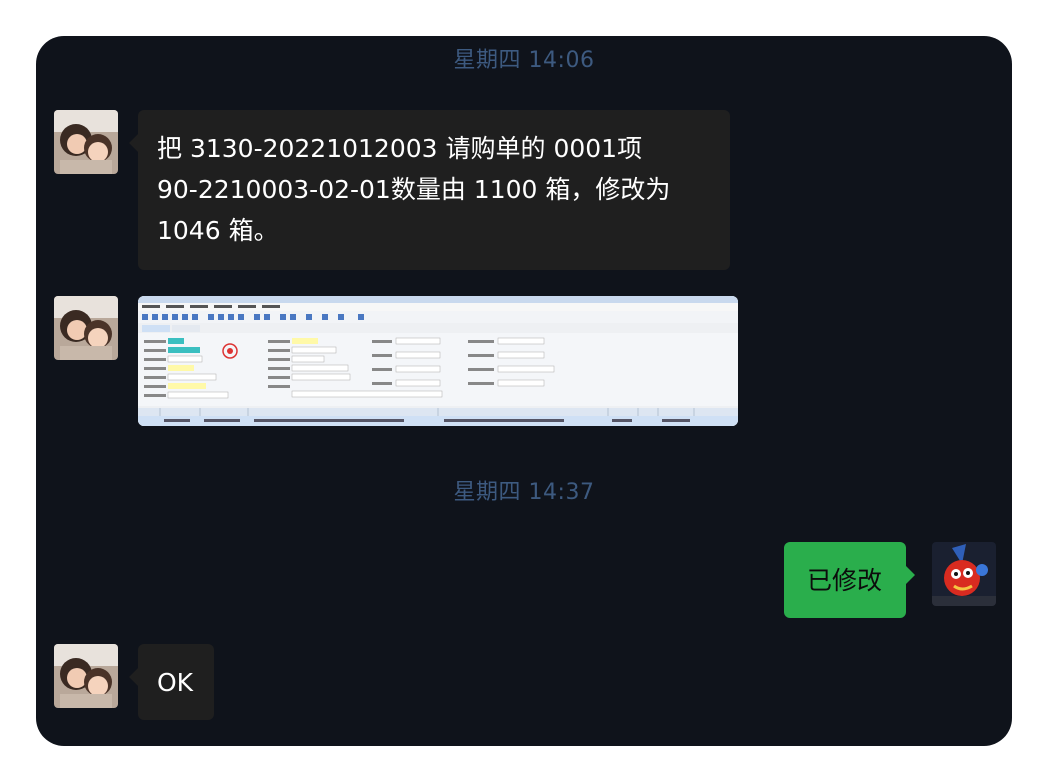 This screenshot has height=782, width=1048. I want to click on message-text-line: 把 3130-20221012003 请购单的 0001项, so click(400, 148).